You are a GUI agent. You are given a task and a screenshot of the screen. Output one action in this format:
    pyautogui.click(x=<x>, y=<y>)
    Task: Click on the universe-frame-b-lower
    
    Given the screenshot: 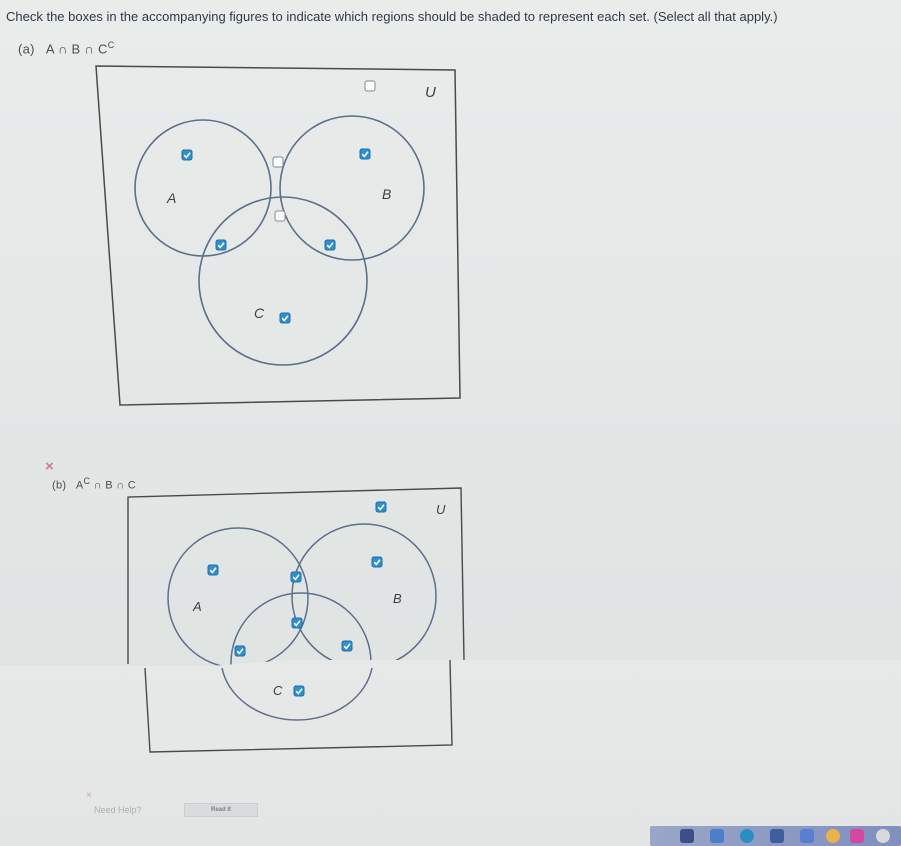 What is the action you would take?
    pyautogui.click(x=298, y=706)
    